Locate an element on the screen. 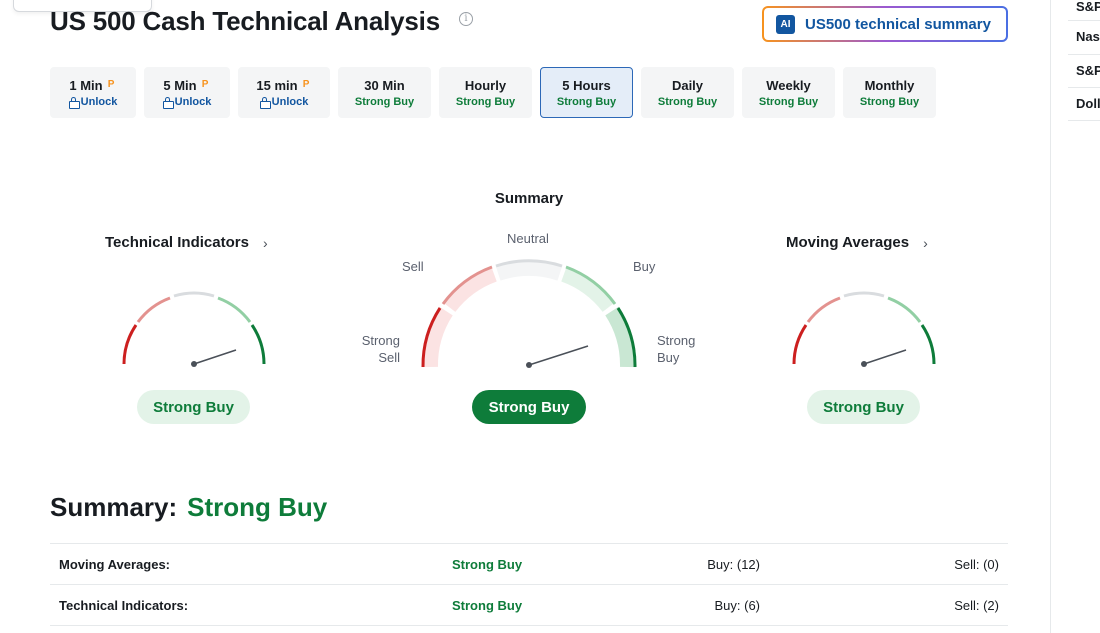 The height and width of the screenshot is (633, 1100). sidebar-item-nas: Nas is located at coordinates (1084, 38).